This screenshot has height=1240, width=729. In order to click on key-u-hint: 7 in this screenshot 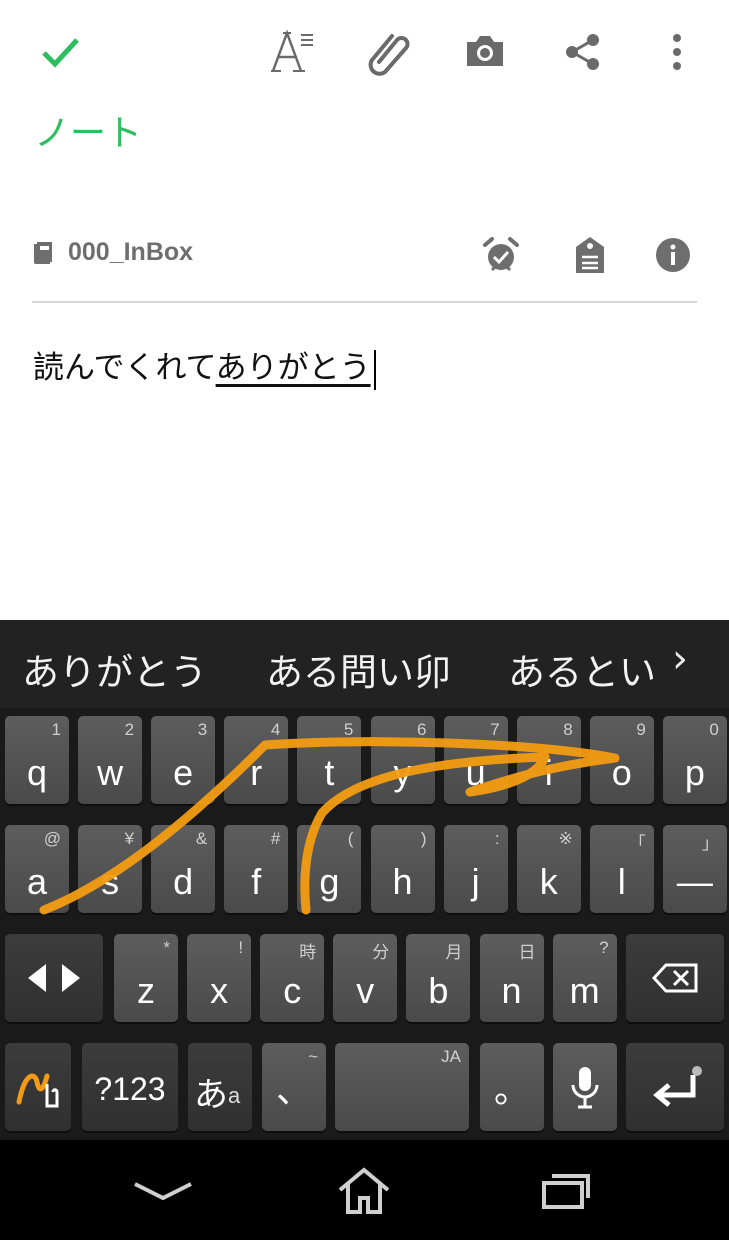, I will do `click(495, 729)`.